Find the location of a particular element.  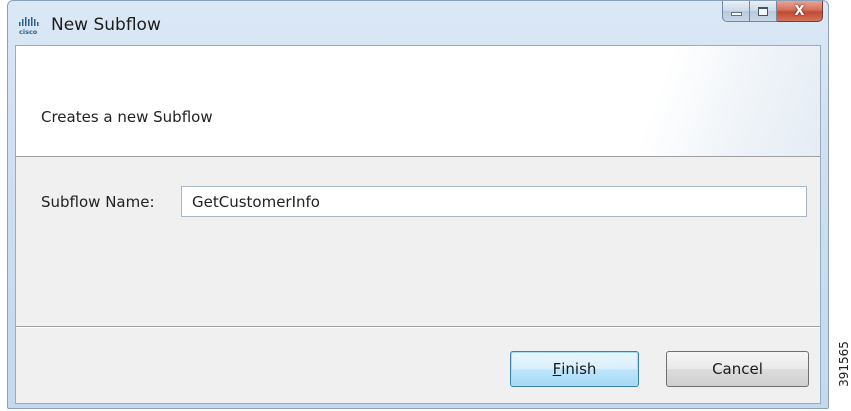

cisco-logo-icon: cisco is located at coordinates (29, 26).